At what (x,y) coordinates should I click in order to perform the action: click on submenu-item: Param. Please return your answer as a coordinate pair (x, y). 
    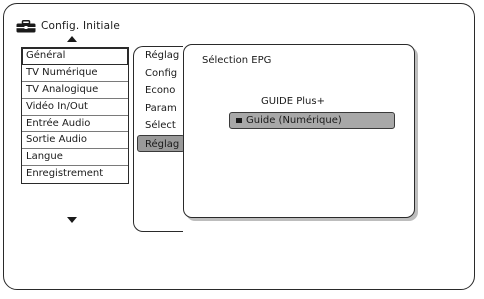
    Looking at the image, I should click on (159, 109).